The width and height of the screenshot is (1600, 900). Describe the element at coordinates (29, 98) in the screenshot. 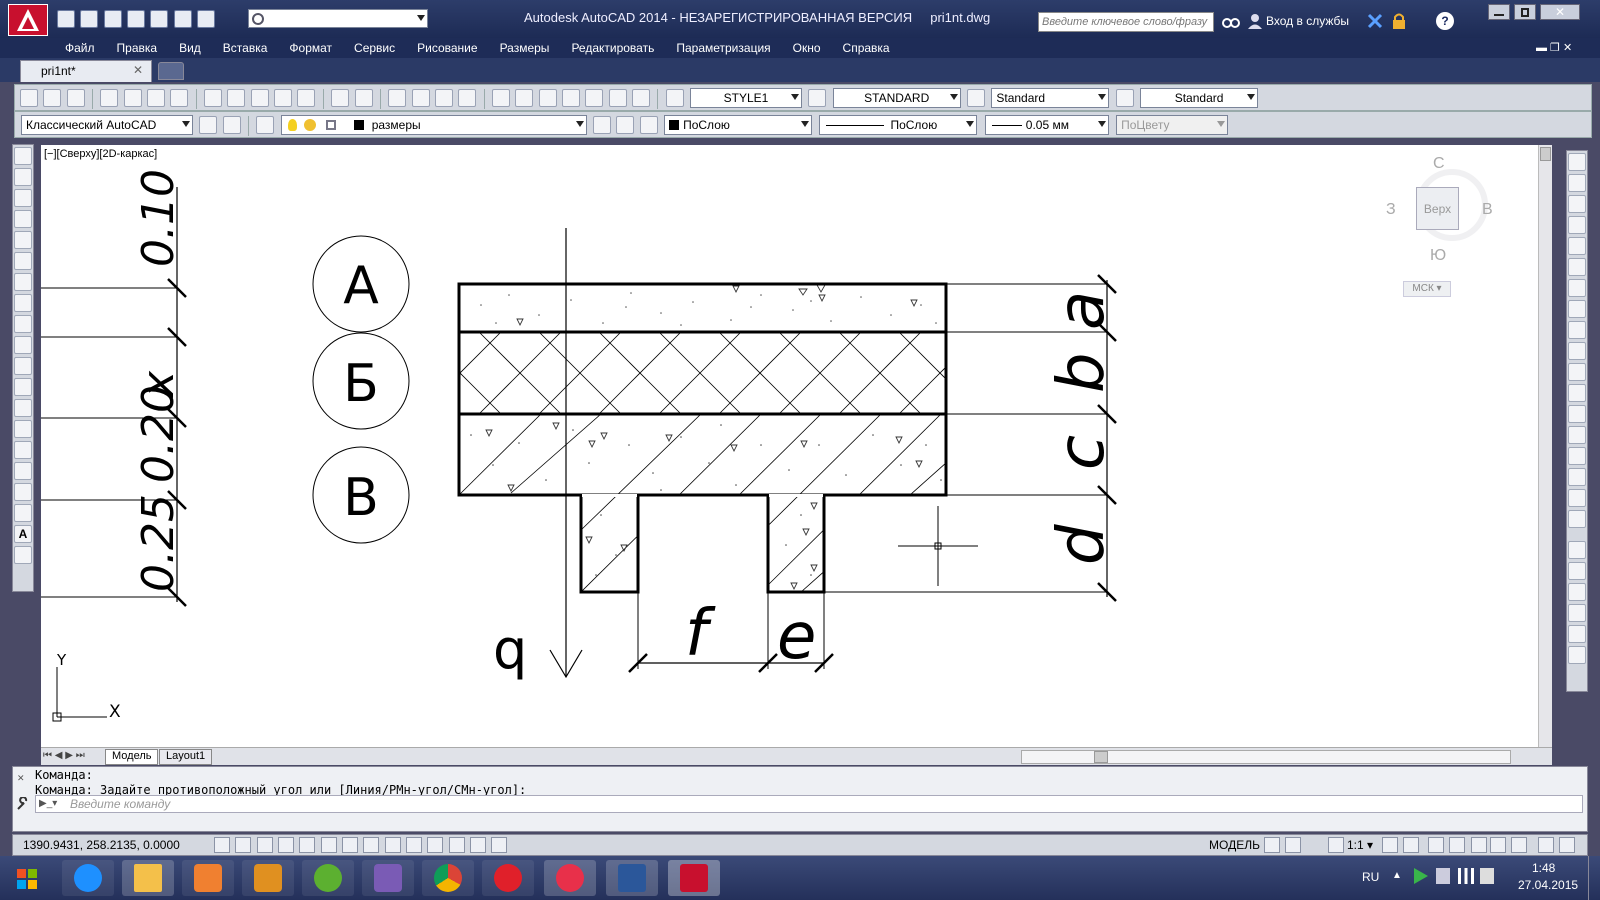

I see `new-icon` at that location.